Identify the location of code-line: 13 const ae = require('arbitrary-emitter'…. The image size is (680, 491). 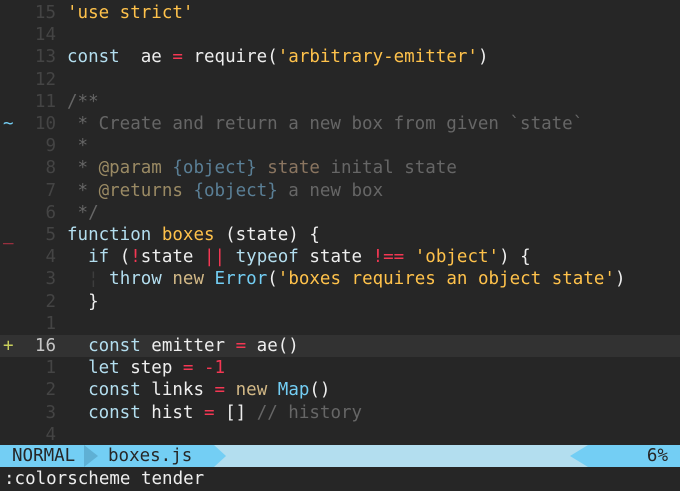
(340, 57).